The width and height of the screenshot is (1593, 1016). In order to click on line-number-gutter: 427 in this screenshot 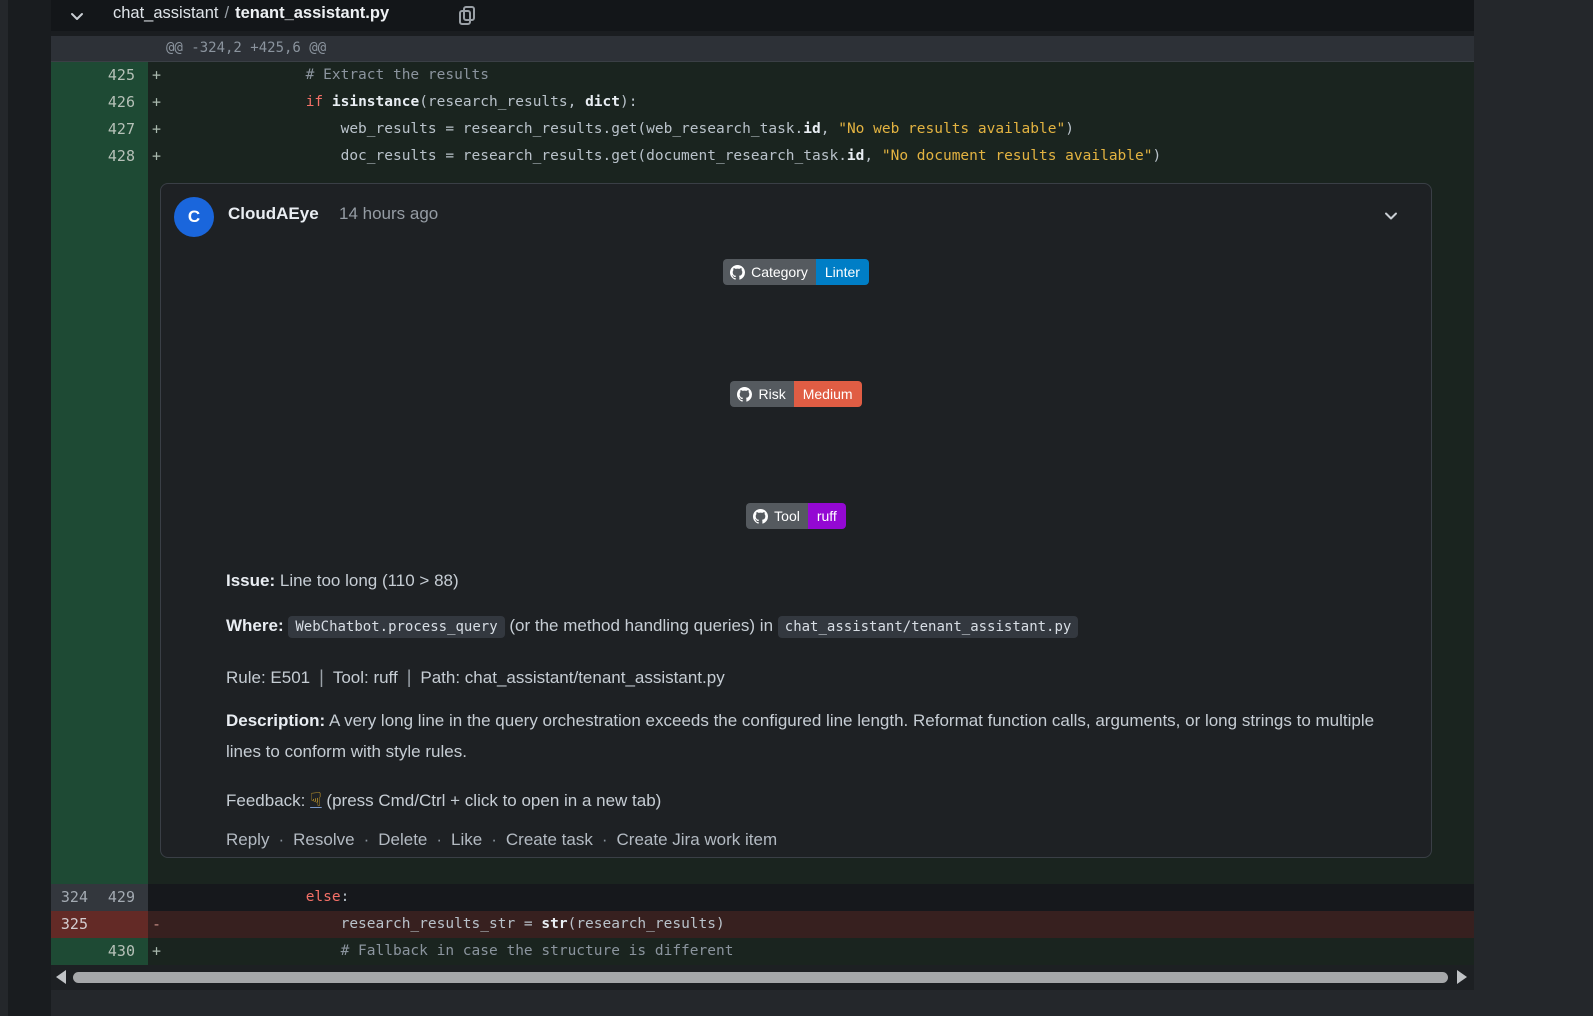, I will do `click(99, 129)`.